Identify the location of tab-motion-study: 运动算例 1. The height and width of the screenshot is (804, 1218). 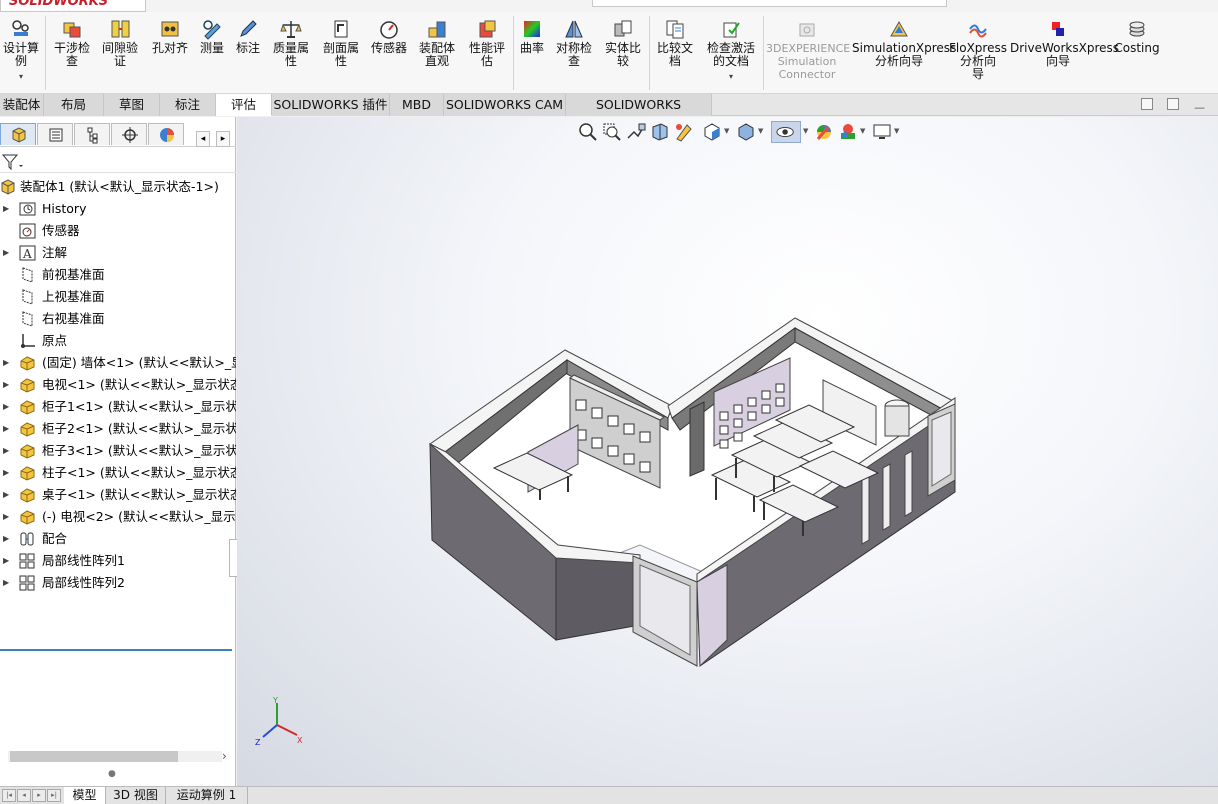
(207, 795).